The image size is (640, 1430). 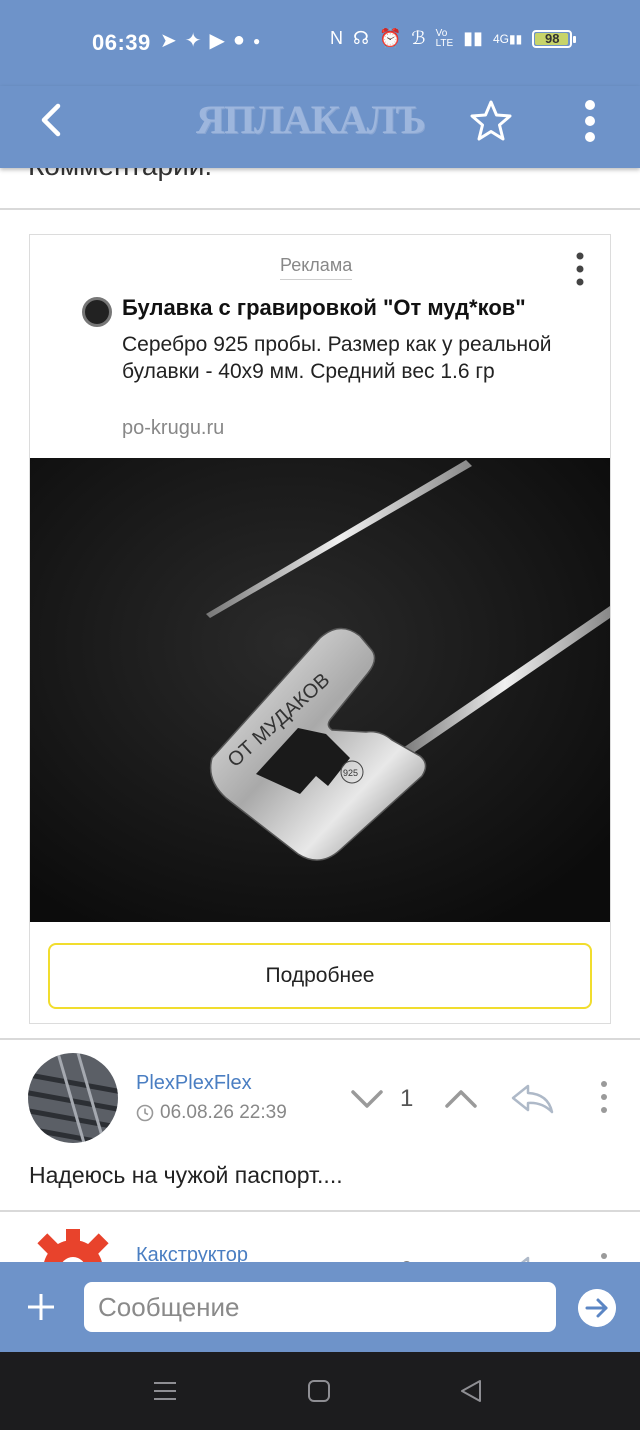 I want to click on home-icon, so click(x=319, y=1391).